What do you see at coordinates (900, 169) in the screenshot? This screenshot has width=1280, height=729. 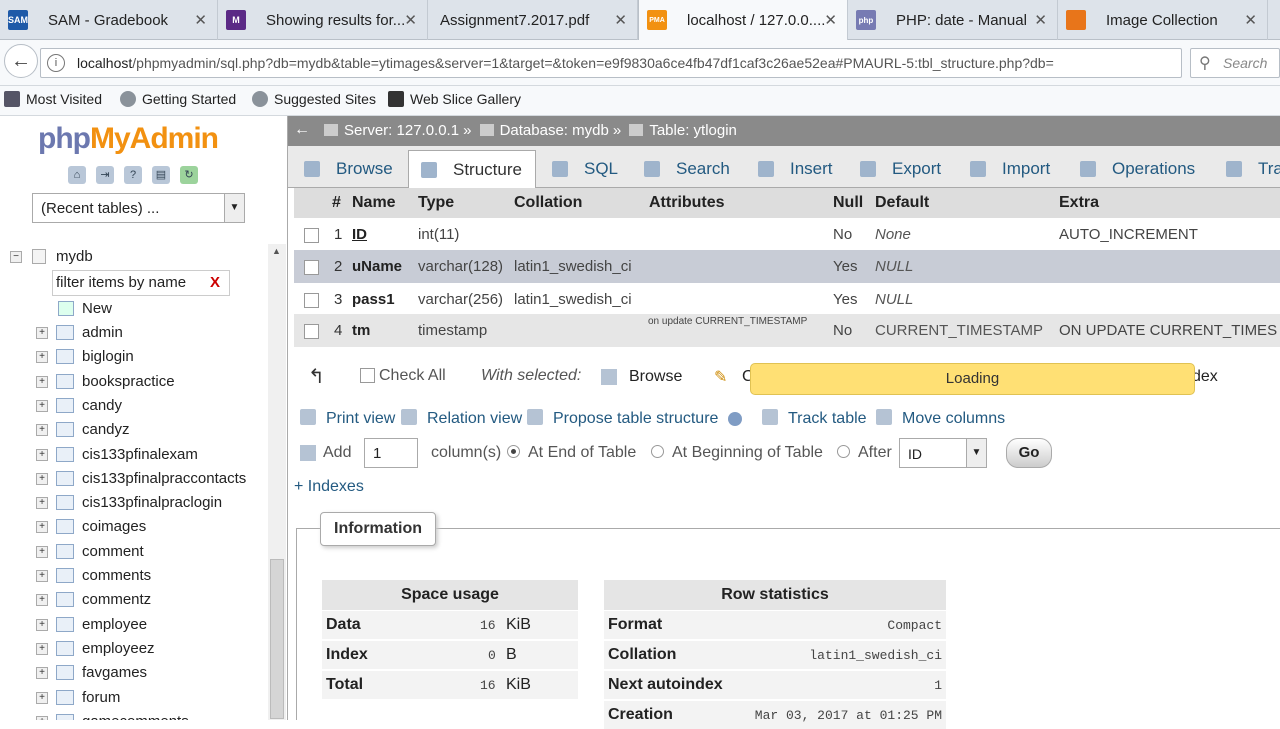 I see `tab-export: Export` at bounding box center [900, 169].